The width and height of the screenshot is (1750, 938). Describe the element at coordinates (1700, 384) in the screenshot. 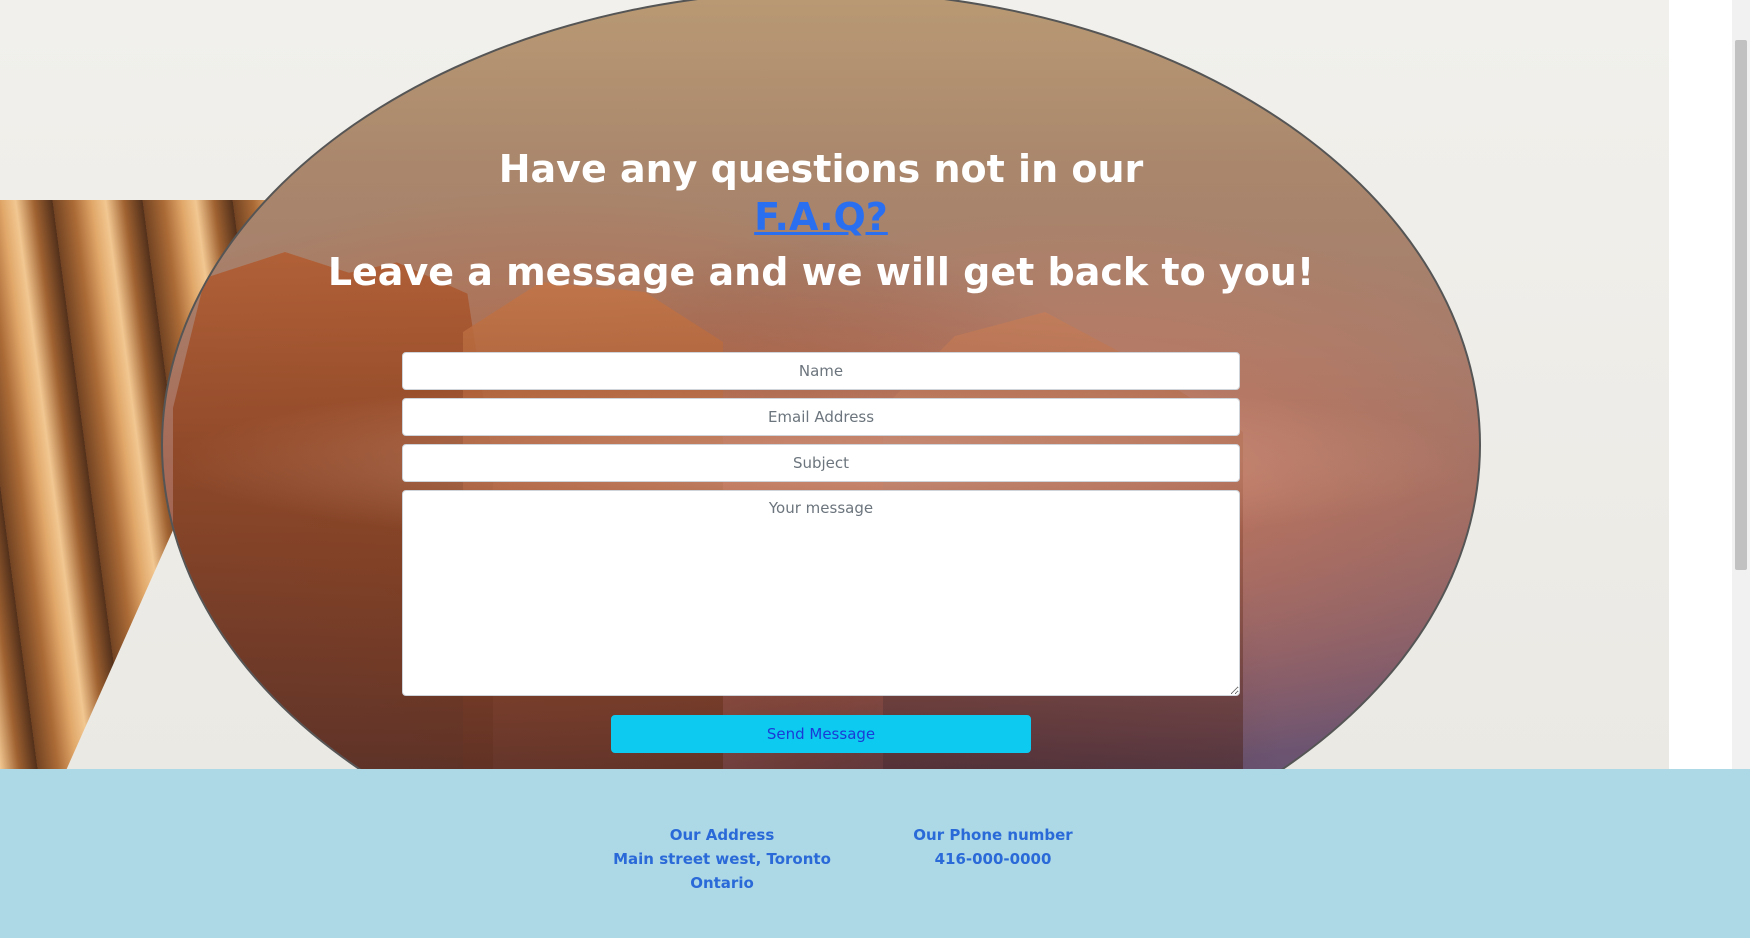

I see `right-gutter` at that location.